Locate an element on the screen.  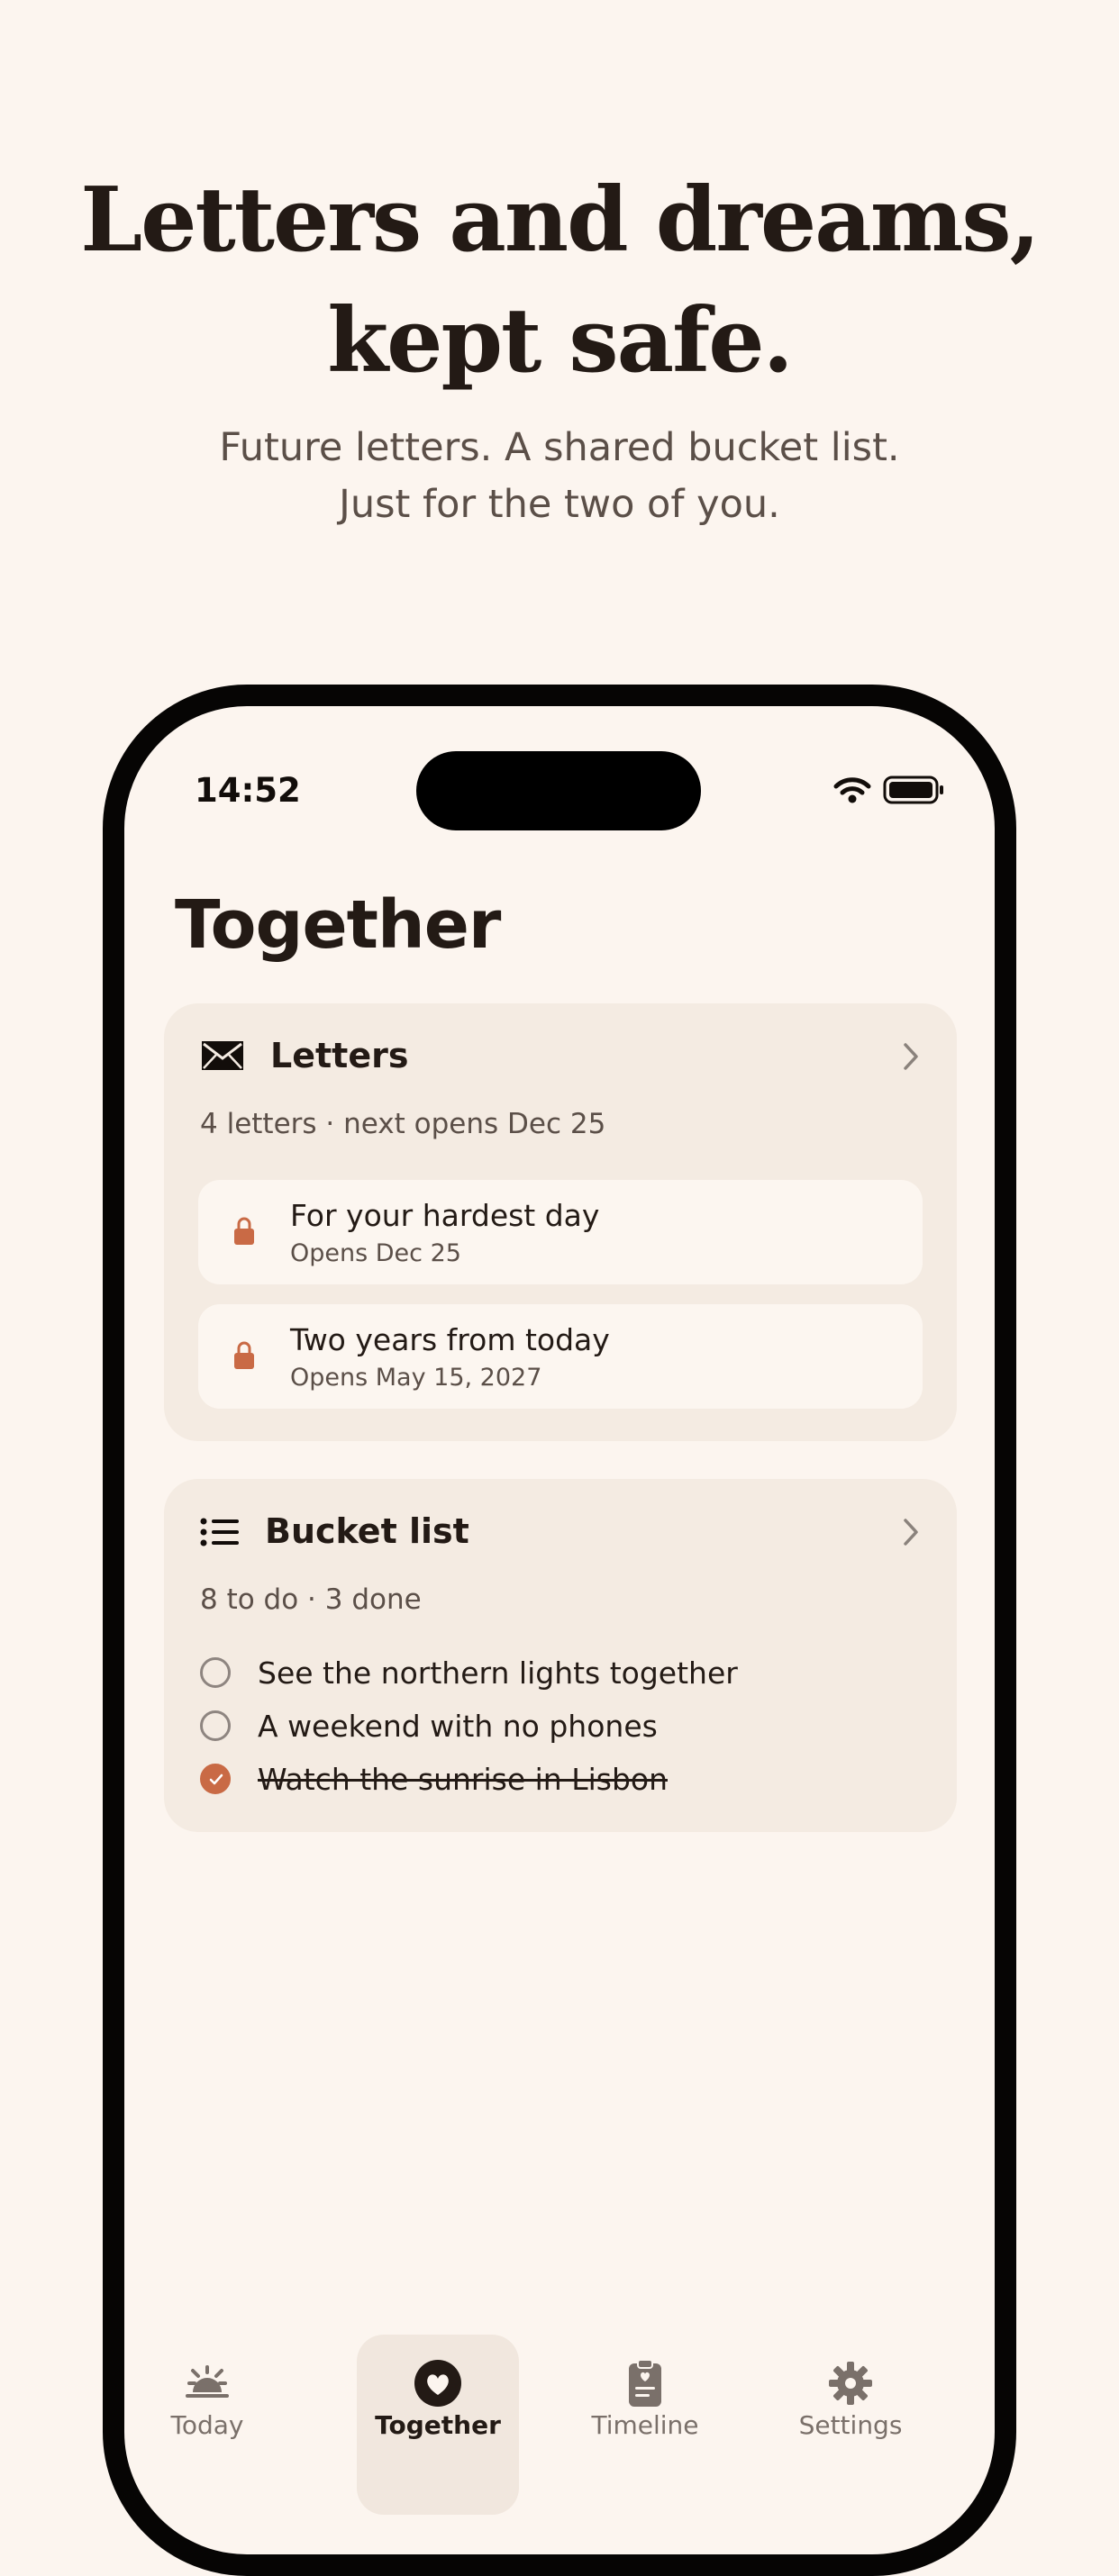
hero-title-line-2: kept safe. is located at coordinates (560, 341).